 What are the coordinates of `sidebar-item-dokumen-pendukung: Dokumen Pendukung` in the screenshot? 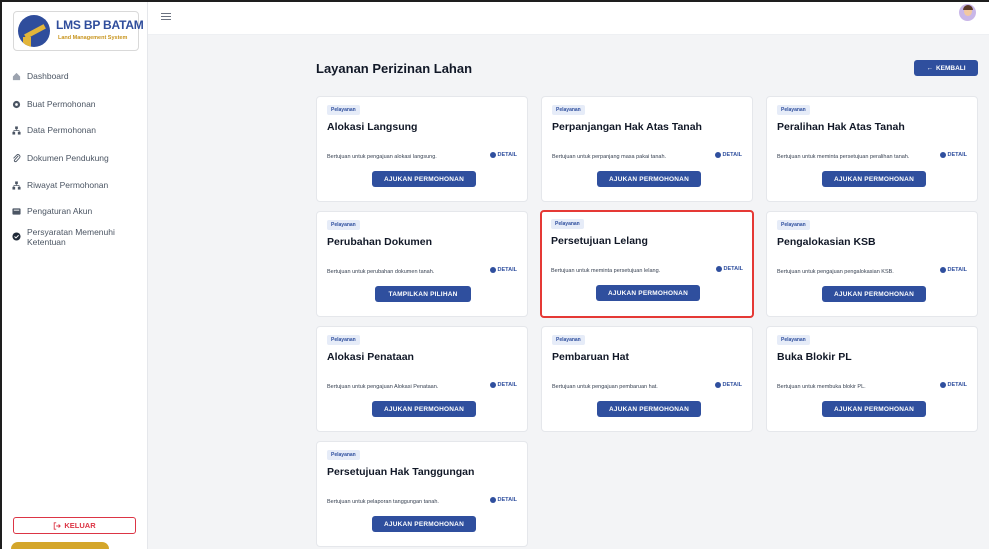 It's located at (76, 158).